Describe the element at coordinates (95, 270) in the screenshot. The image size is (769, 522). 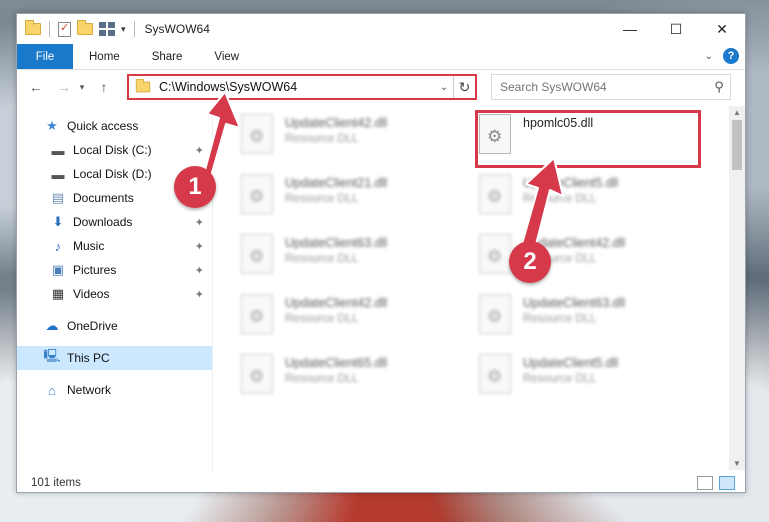
I see `sidebar-item-label: Pictures` at that location.